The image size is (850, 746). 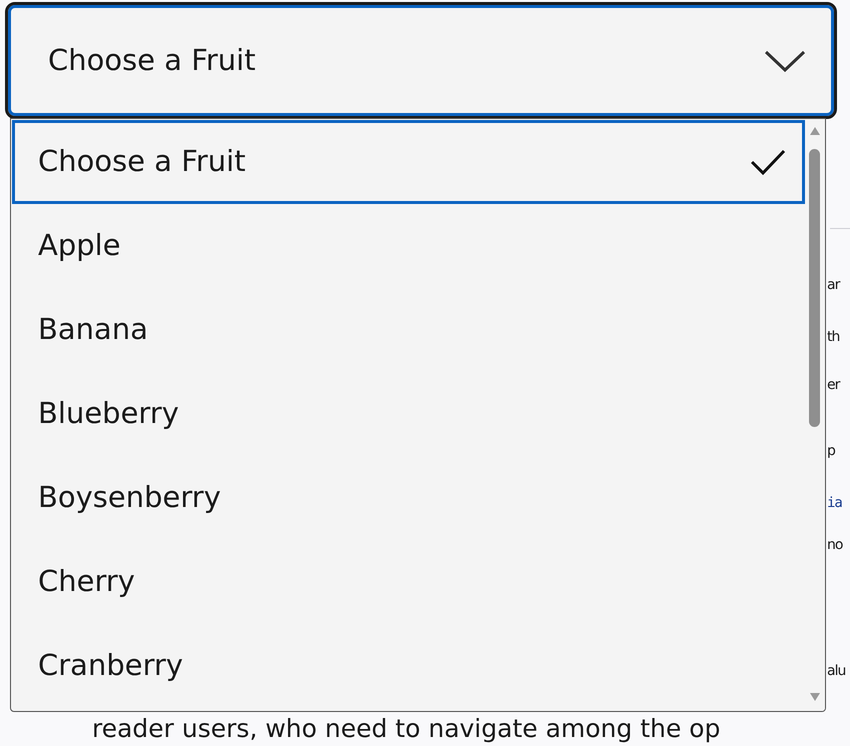 What do you see at coordinates (408, 330) in the screenshot?
I see `dropdown-option: Banana` at bounding box center [408, 330].